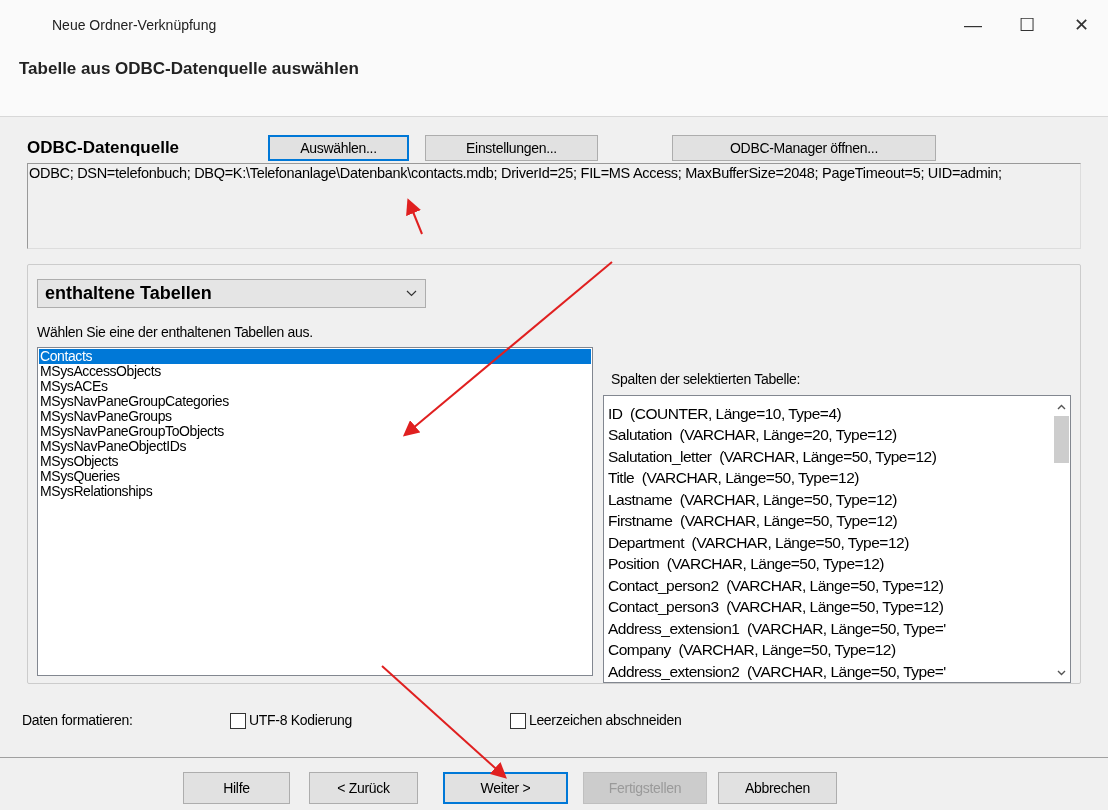 Image resolution: width=1108 pixels, height=810 pixels. I want to click on table-item: MSysNavPaneObjectIDs, so click(315, 446).